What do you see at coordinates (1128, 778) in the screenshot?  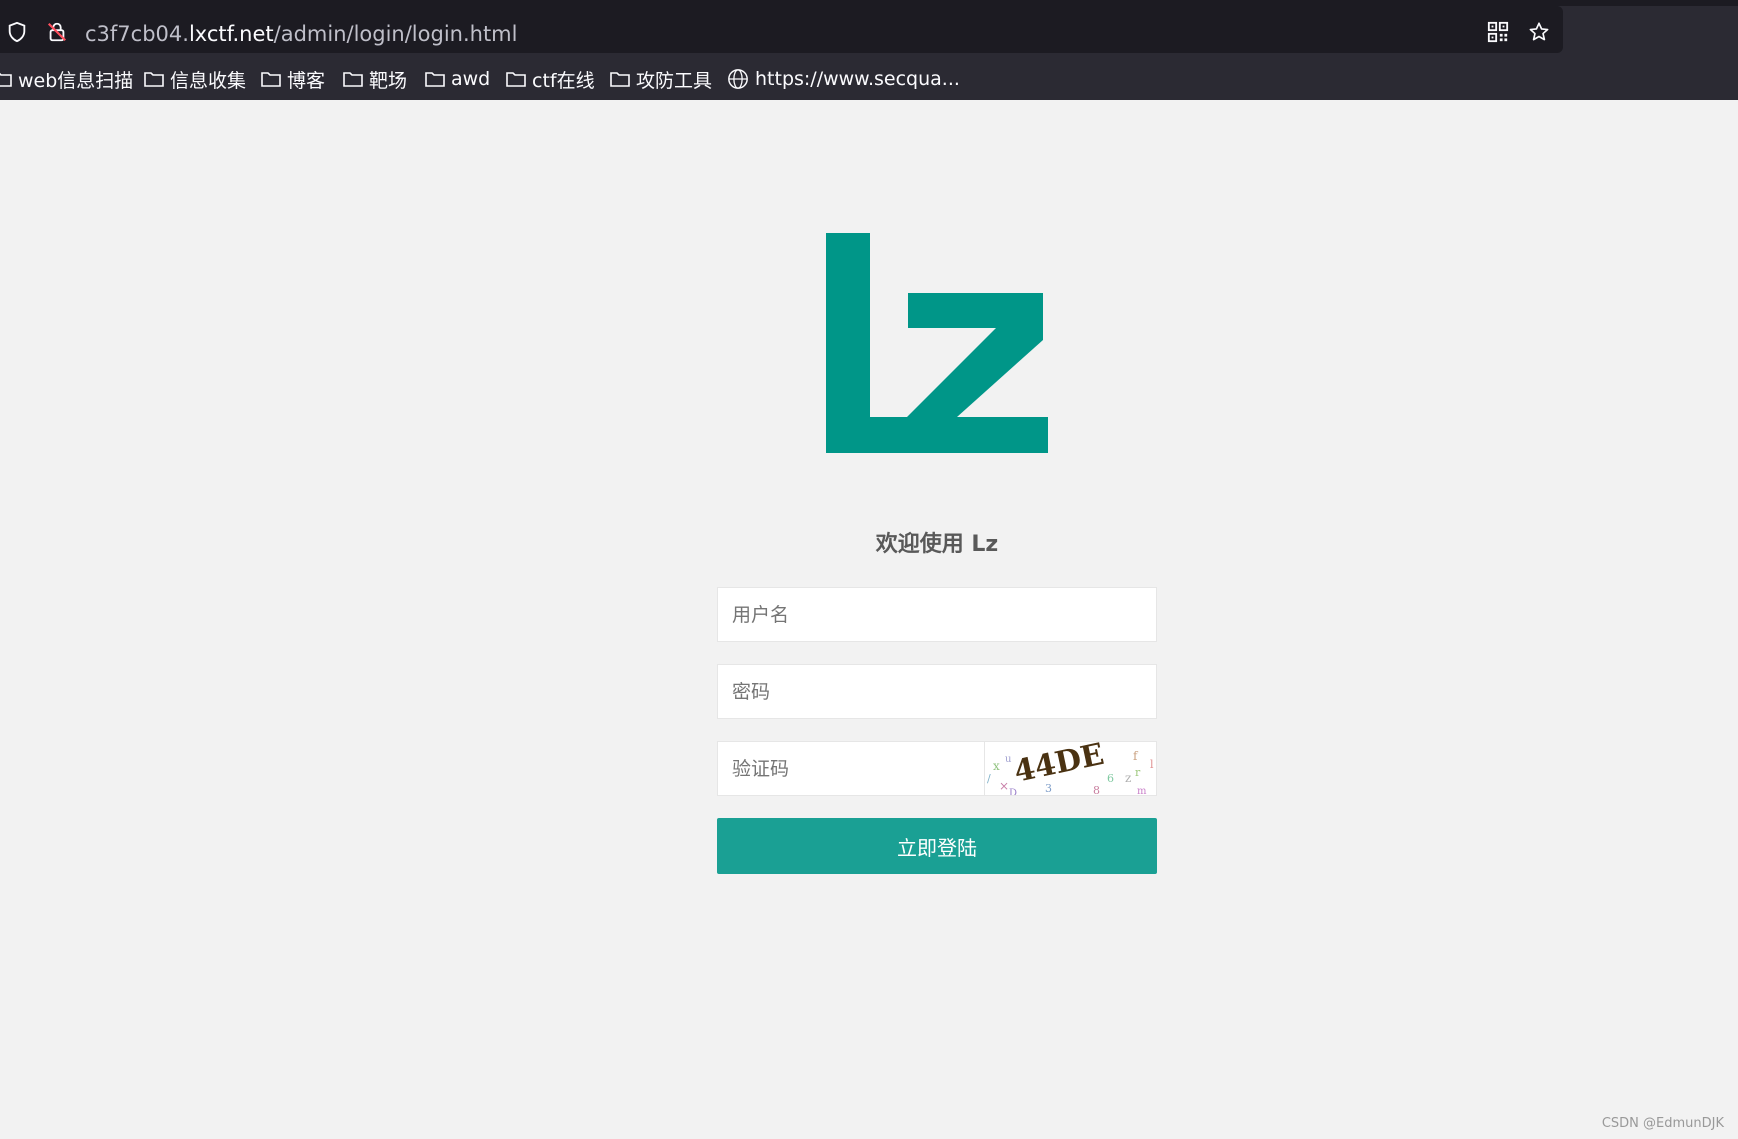 I see `svg-text: z` at bounding box center [1128, 778].